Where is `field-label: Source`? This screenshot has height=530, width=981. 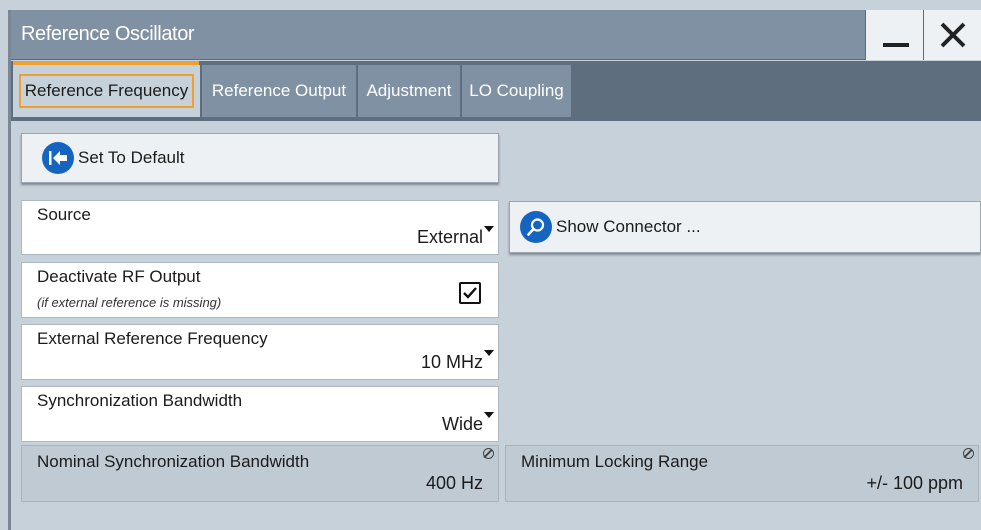 field-label: Source is located at coordinates (64, 214).